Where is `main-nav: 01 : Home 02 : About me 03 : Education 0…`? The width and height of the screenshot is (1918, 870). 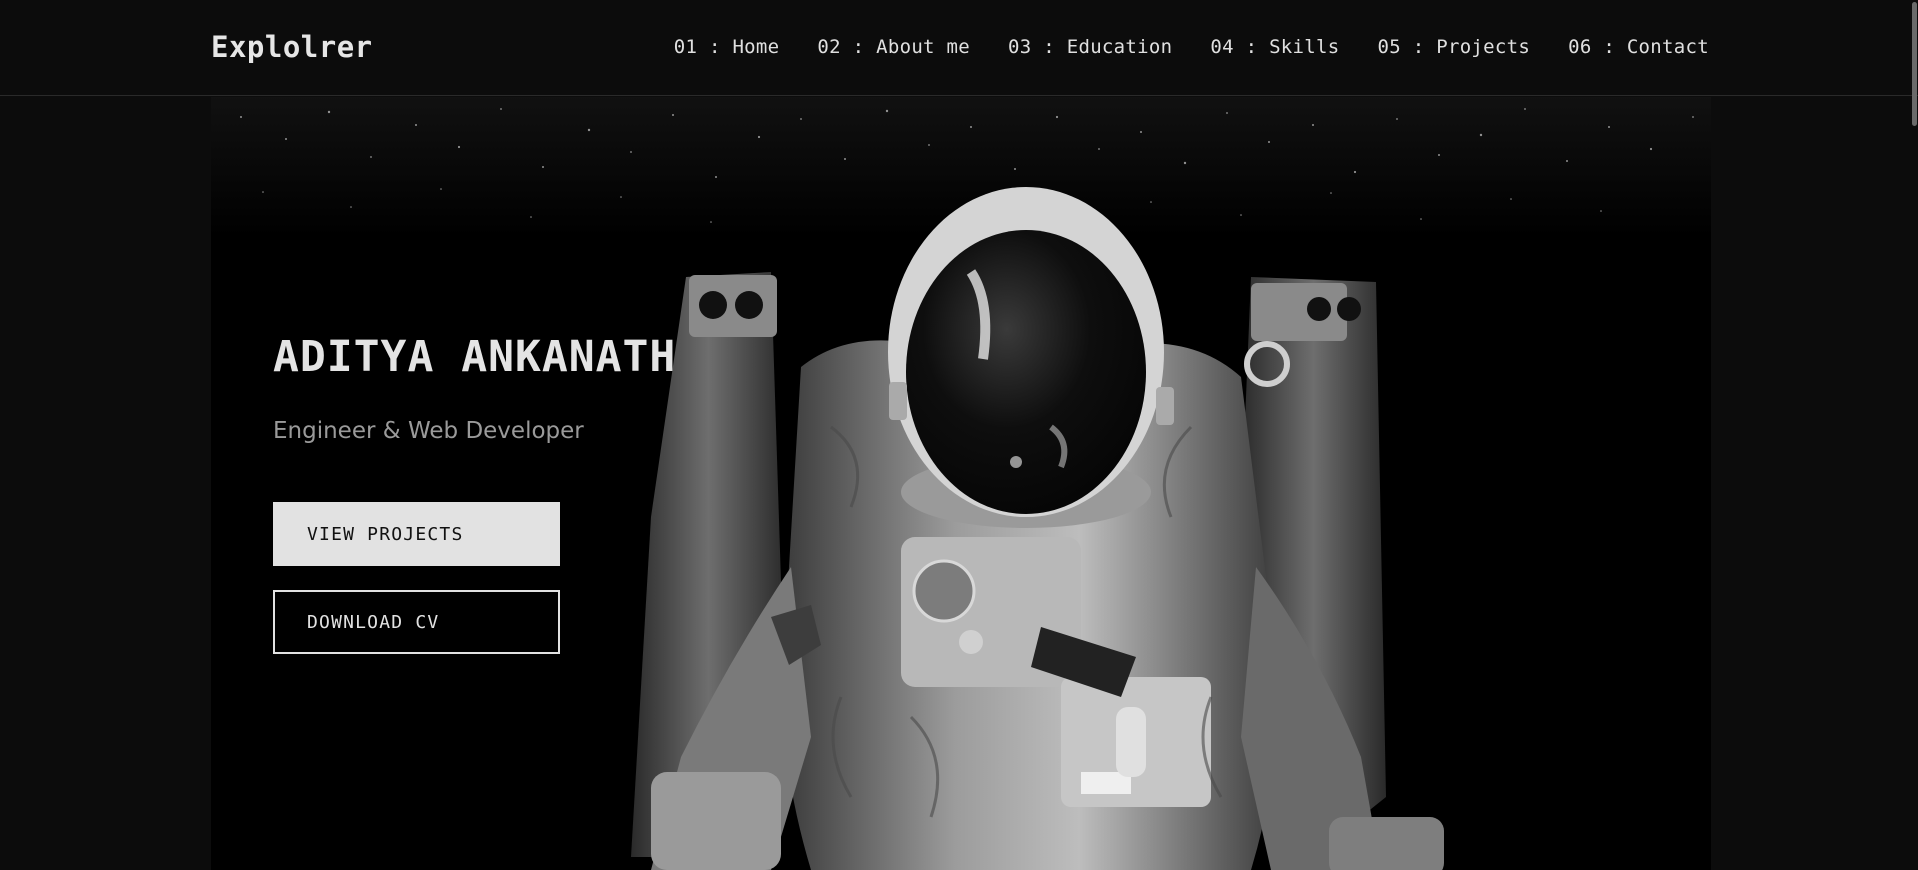 main-nav: 01 : Home 02 : About me 03 : Education 0… is located at coordinates (1191, 47).